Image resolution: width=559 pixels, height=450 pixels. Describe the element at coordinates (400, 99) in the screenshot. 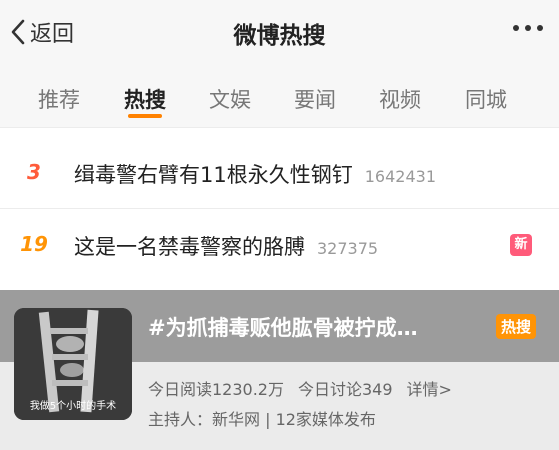

I see `tab-video: 视频` at that location.